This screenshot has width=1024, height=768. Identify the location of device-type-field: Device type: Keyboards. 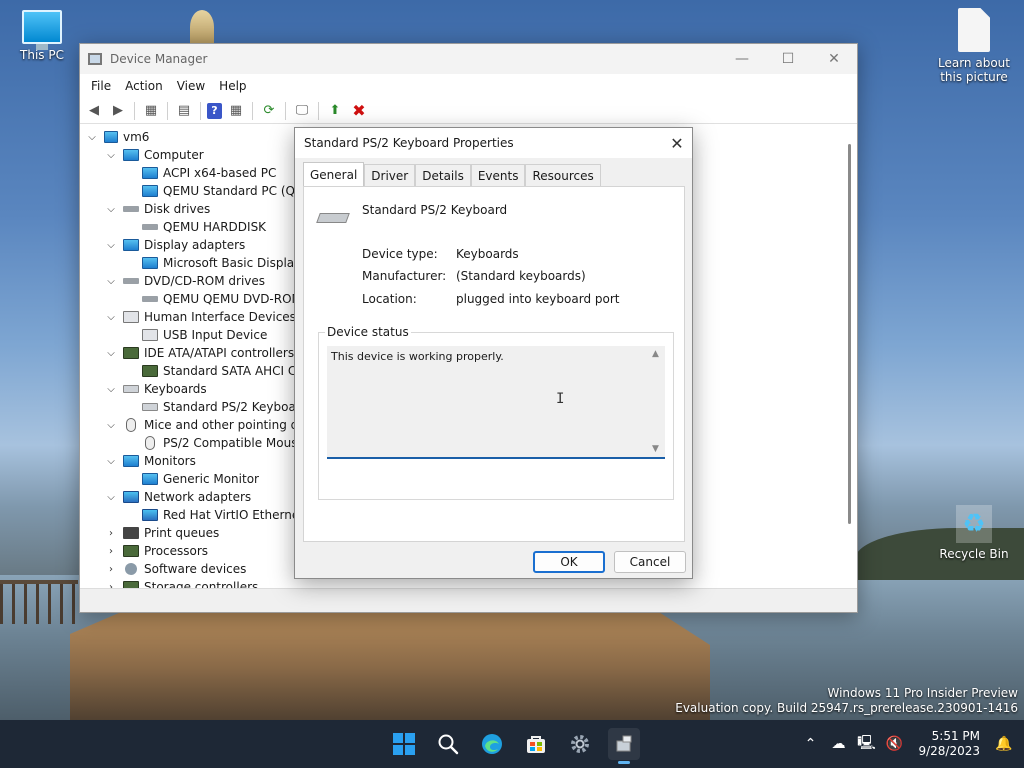
(440, 254).